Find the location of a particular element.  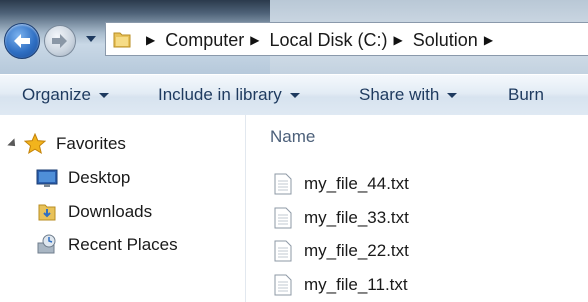

include-in-library-button: Include in library is located at coordinates (229, 95).